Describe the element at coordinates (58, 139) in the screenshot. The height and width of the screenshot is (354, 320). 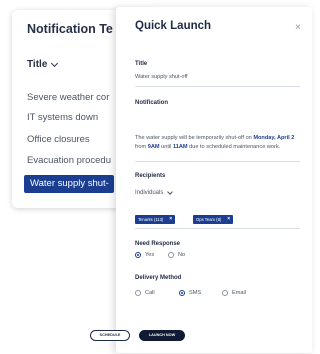
I see `template-item: Office closures` at that location.